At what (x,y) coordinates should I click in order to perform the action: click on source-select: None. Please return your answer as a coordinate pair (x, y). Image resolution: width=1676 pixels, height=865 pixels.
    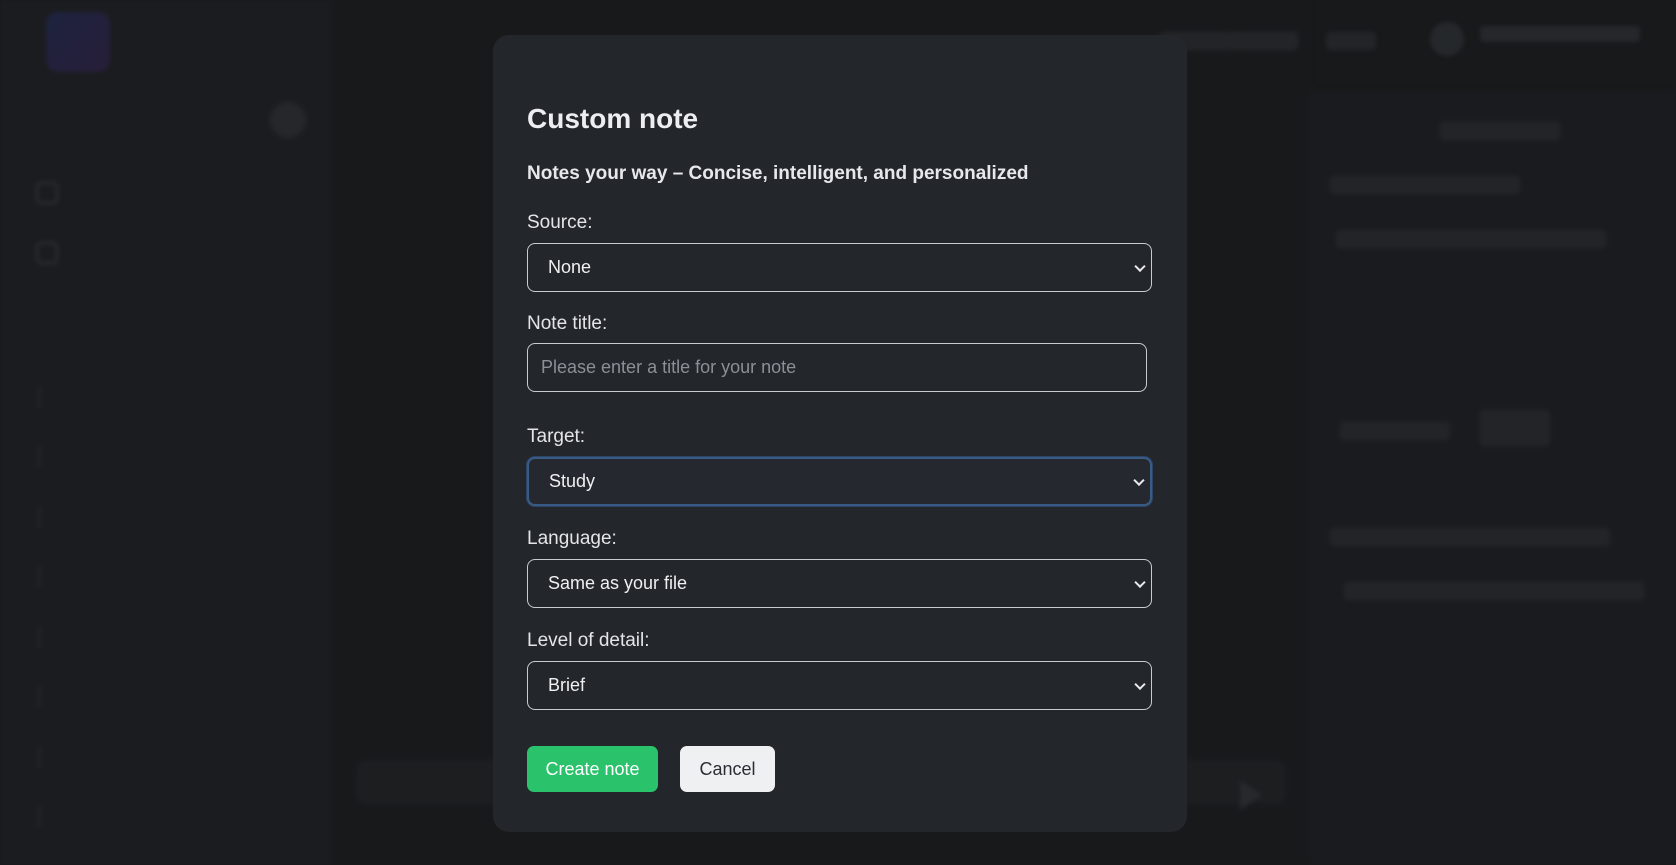
    Looking at the image, I should click on (839, 267).